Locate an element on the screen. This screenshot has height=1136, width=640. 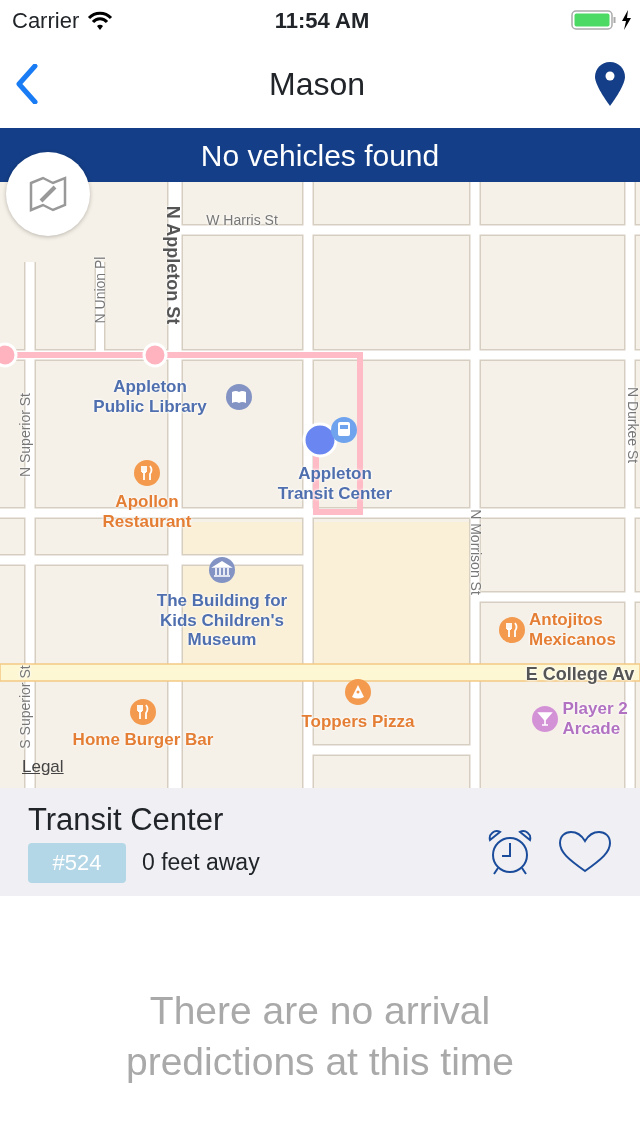
map-label: Apollon Restaurant is located at coordinates (147, 512).